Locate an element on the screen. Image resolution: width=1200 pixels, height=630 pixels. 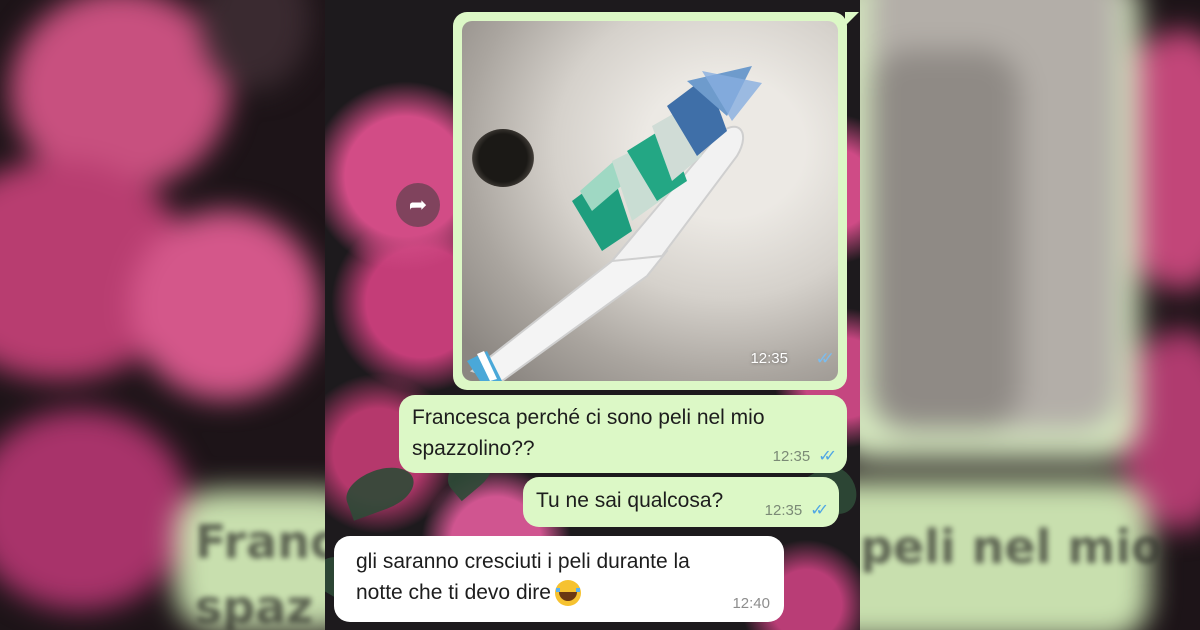
toothbrush-image is located at coordinates (614, 223).